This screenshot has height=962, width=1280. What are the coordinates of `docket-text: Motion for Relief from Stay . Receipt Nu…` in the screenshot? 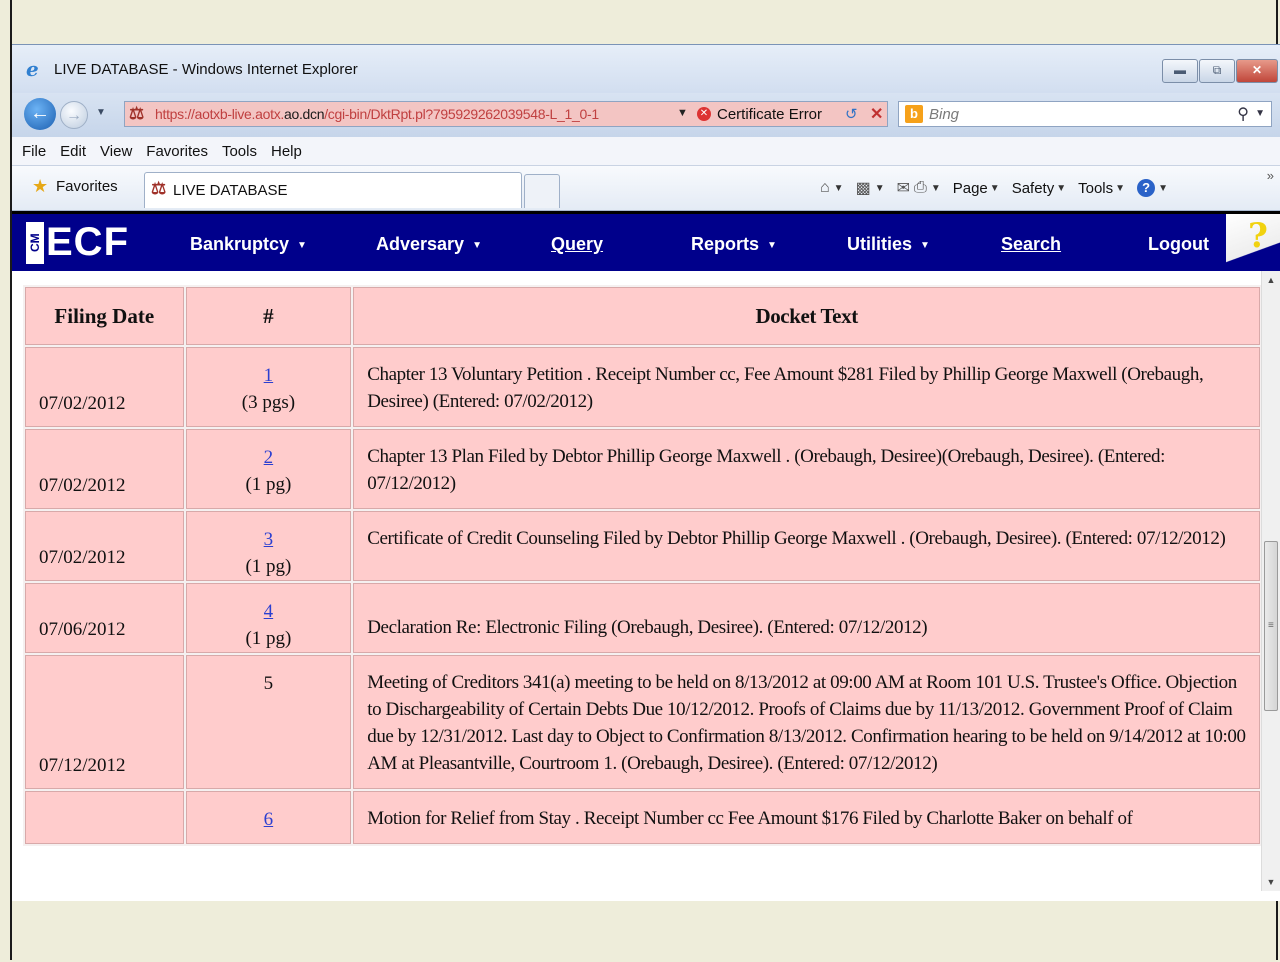 It's located at (806, 817).